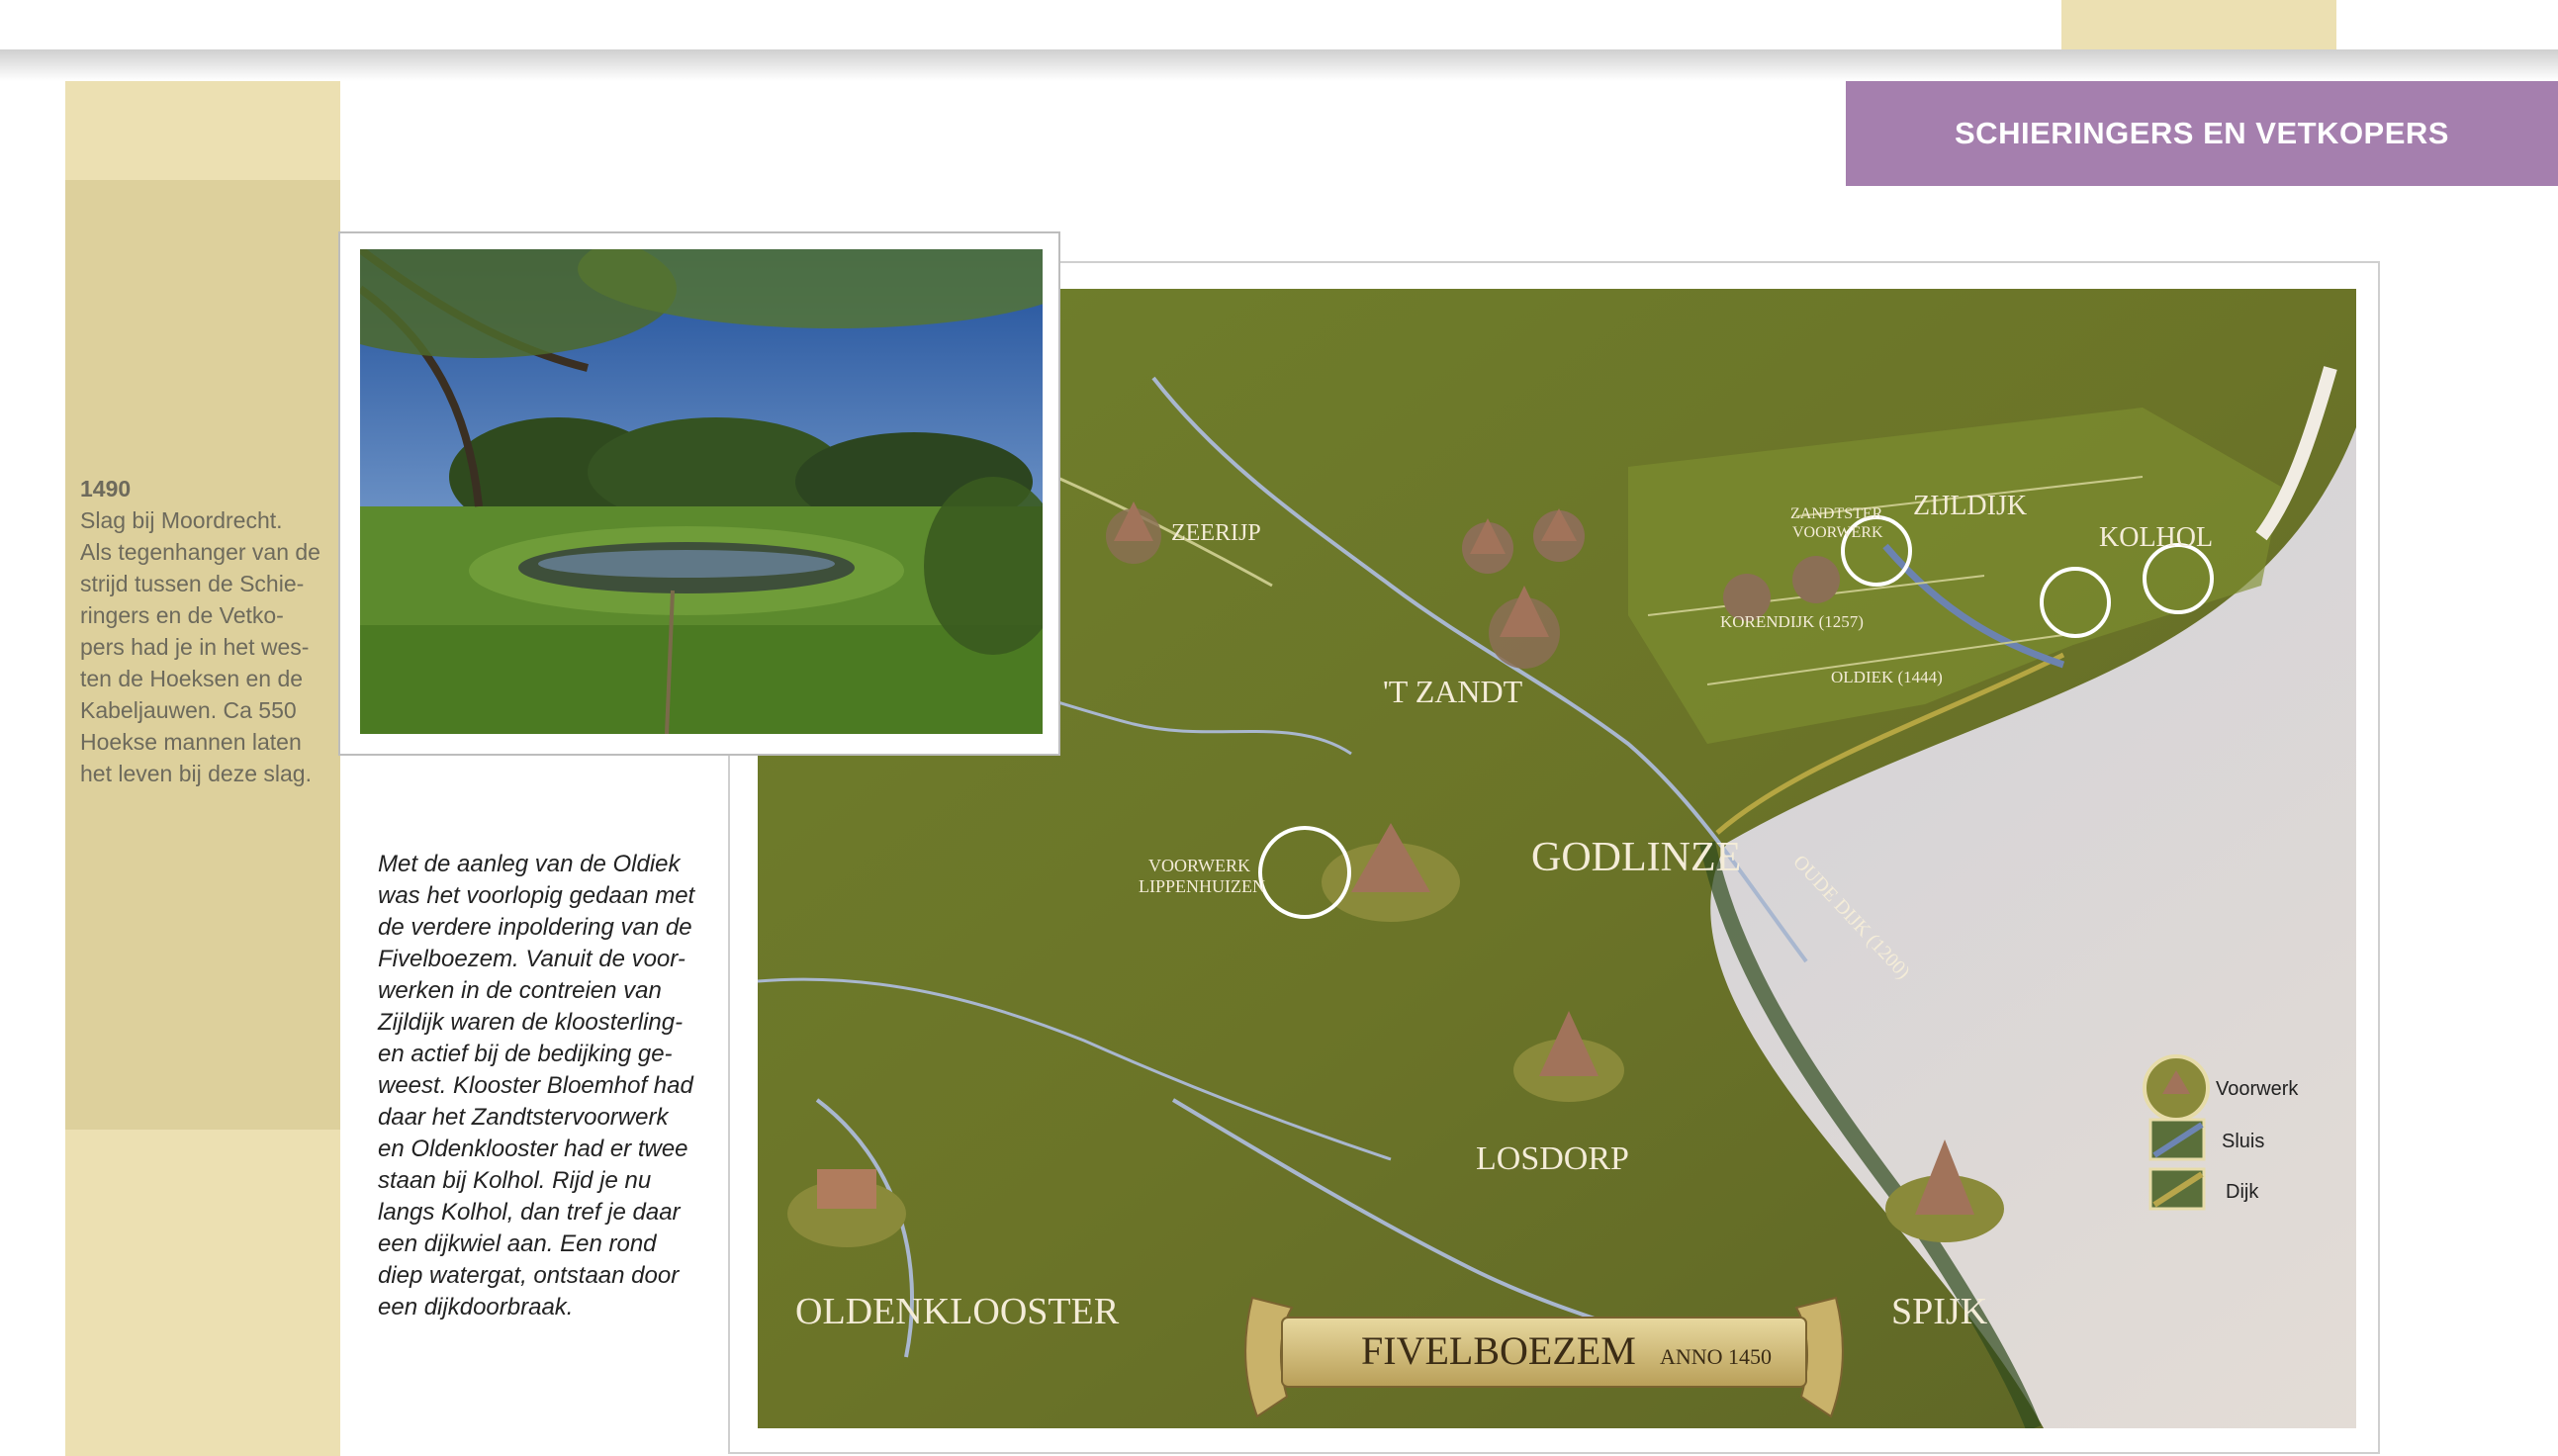  What do you see at coordinates (202, 130) in the screenshot?
I see `sidebar-top-block` at bounding box center [202, 130].